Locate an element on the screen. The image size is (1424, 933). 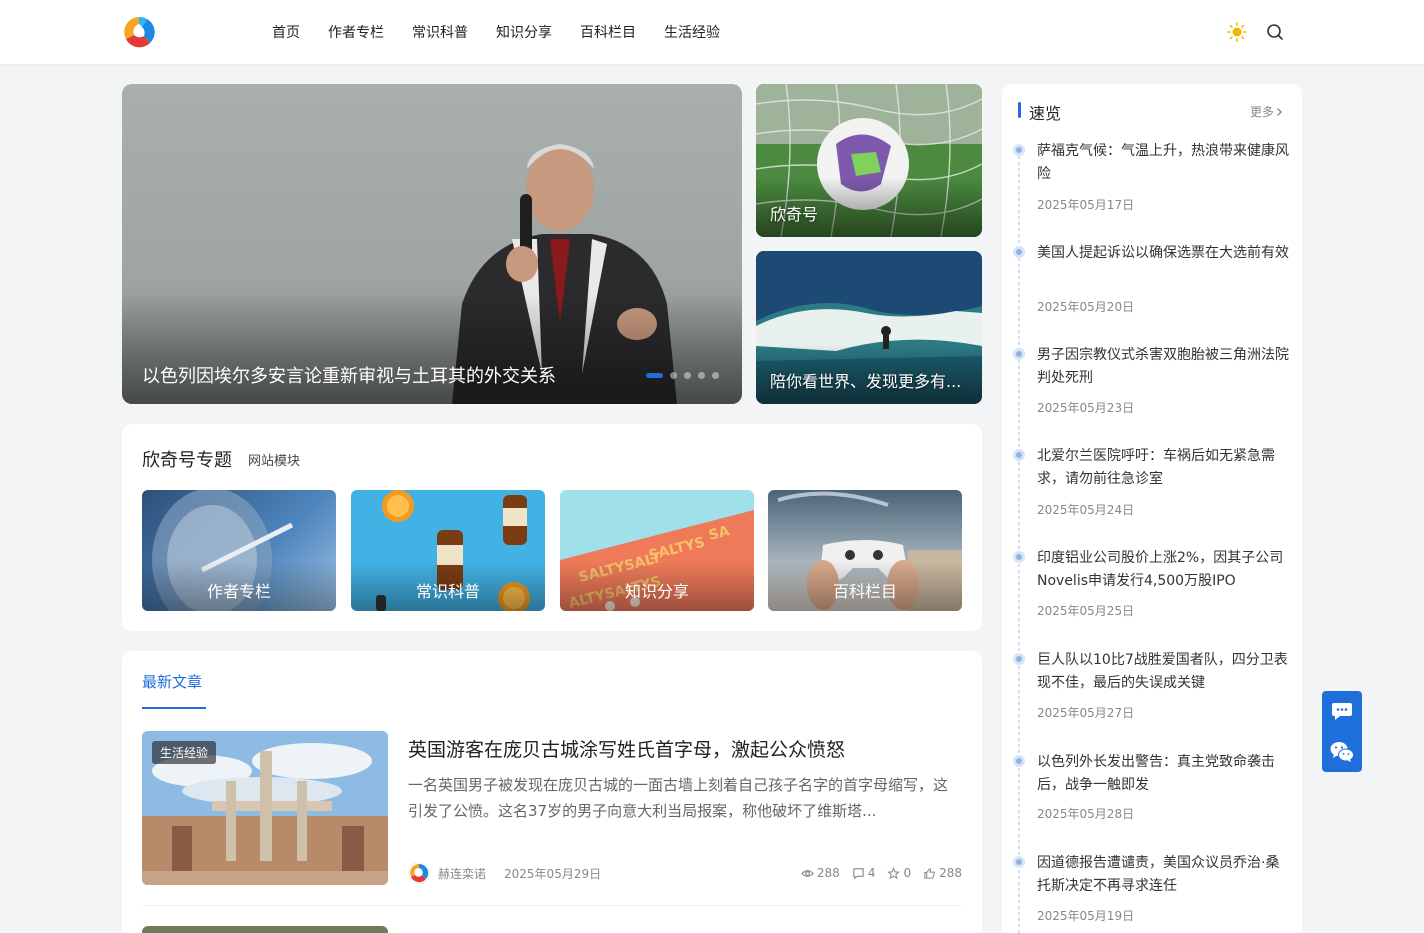
wechat-icon is located at coordinates (1342, 752).